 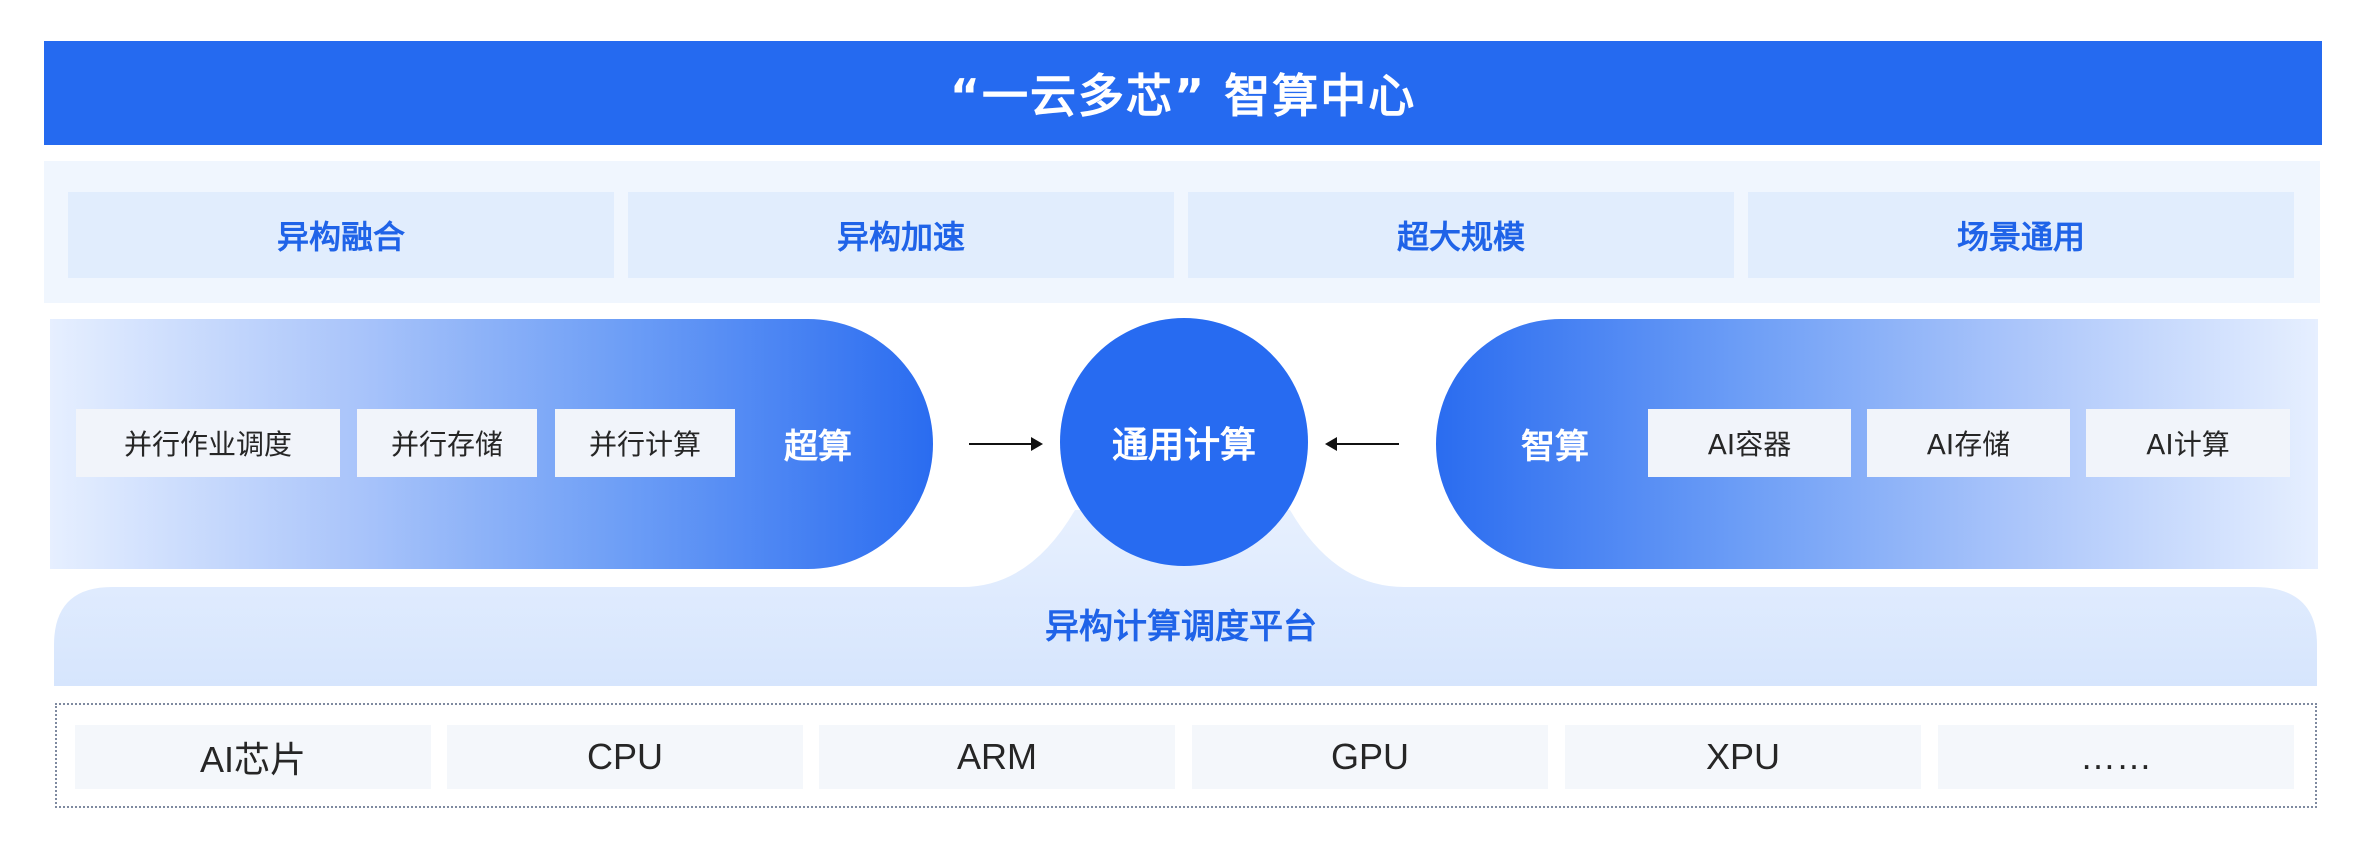 What do you see at coordinates (901, 235) in the screenshot?
I see `feature-heterogeneous-acceleration: 异构加速` at bounding box center [901, 235].